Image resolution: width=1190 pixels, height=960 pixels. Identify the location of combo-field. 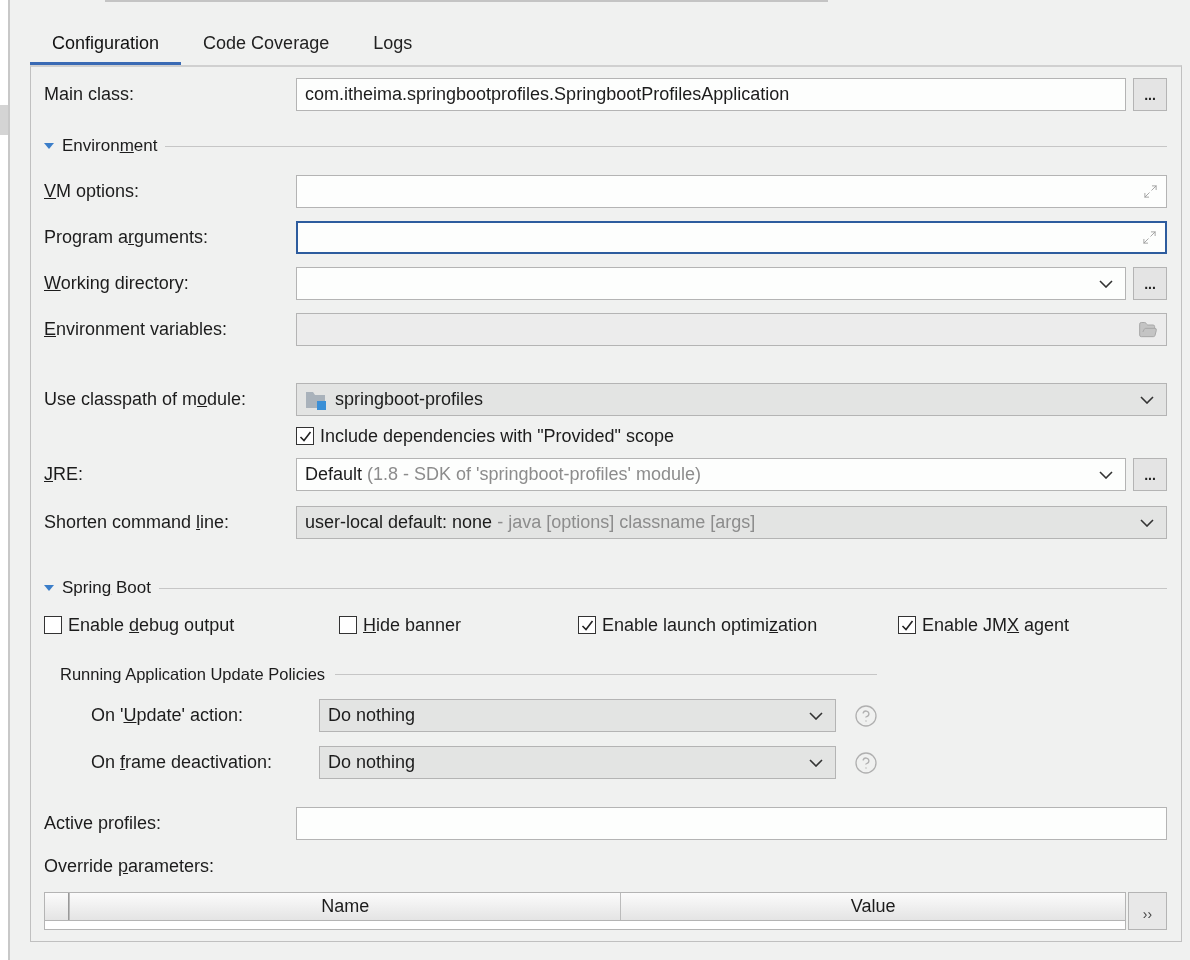
(711, 283).